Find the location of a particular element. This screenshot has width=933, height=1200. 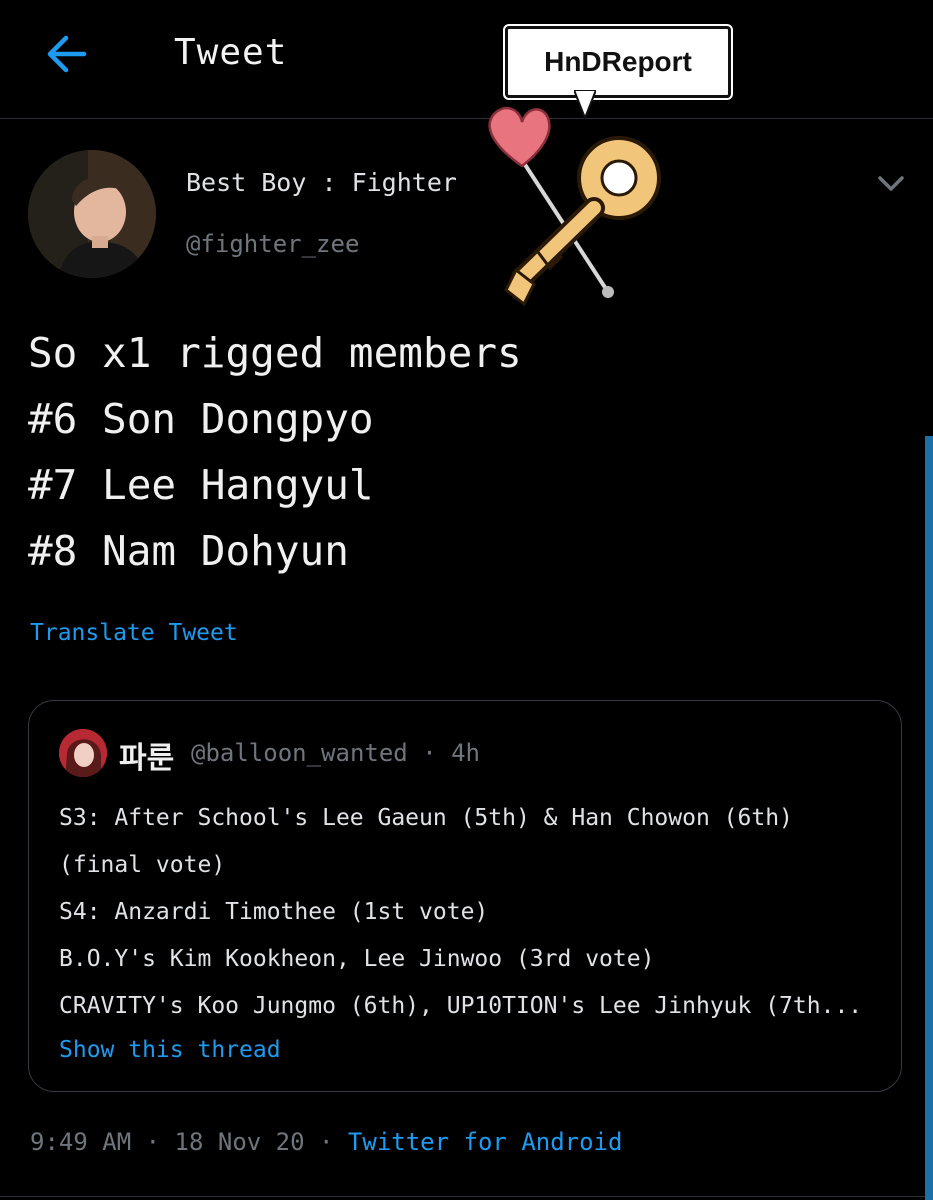

scrollbar is located at coordinates (929, 818).